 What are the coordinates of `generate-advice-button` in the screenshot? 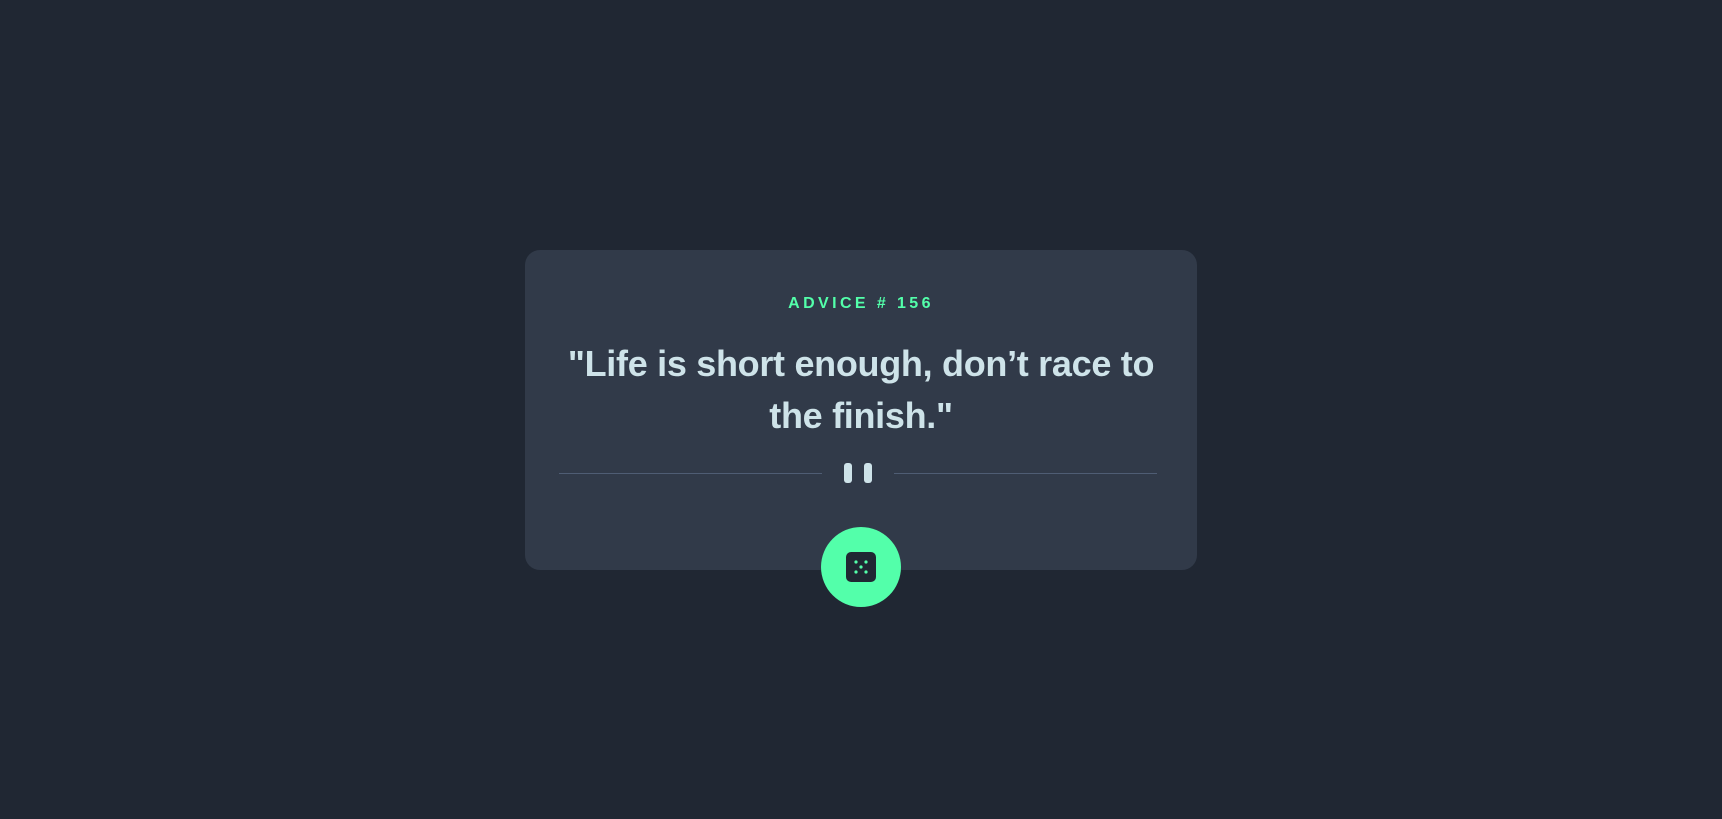 It's located at (861, 567).